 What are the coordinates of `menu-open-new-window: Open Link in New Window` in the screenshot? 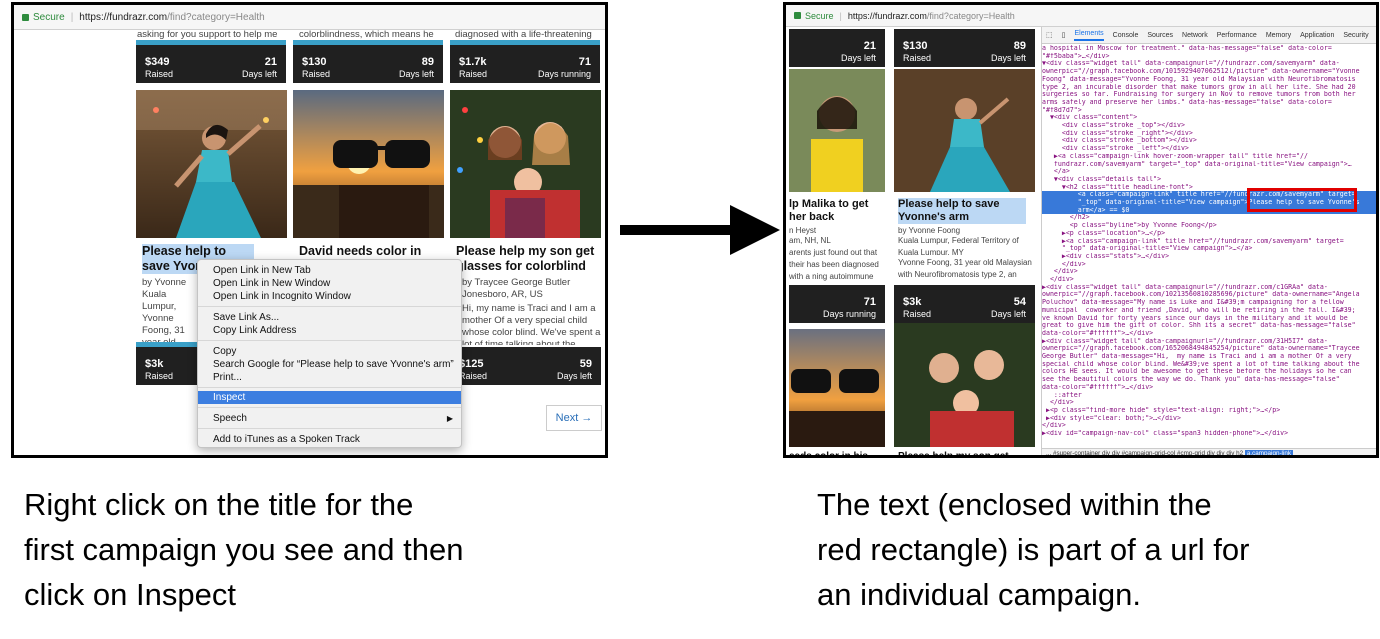 It's located at (329, 283).